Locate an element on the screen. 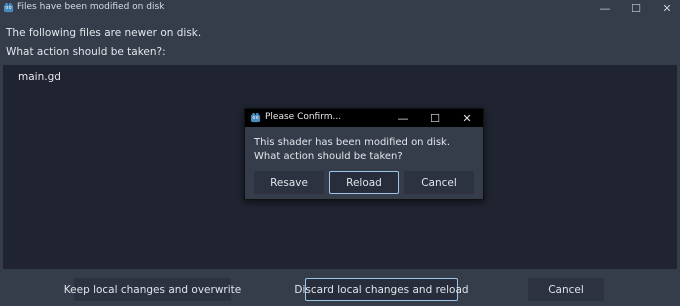  keep-local-changes-button: Keep local changes and overwrite is located at coordinates (152, 289).